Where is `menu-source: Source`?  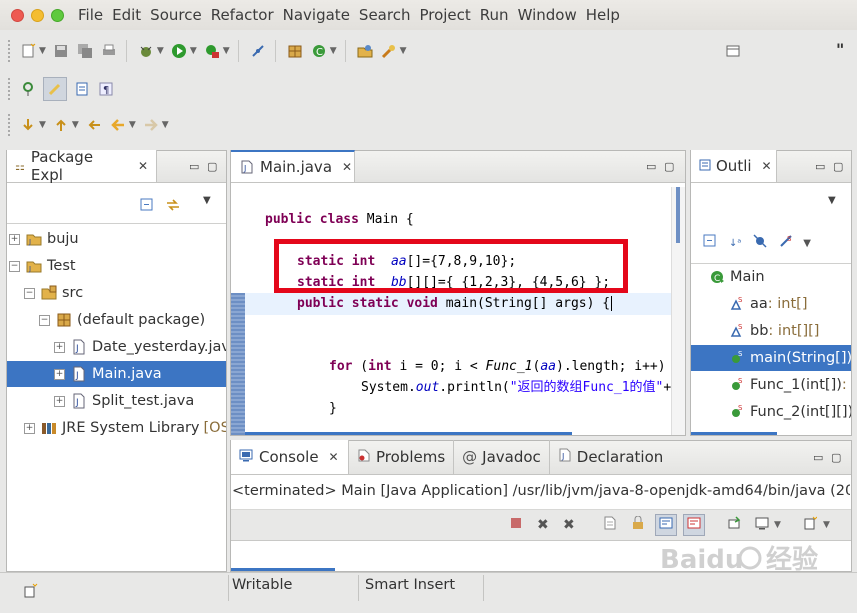 menu-source: Source is located at coordinates (176, 15).